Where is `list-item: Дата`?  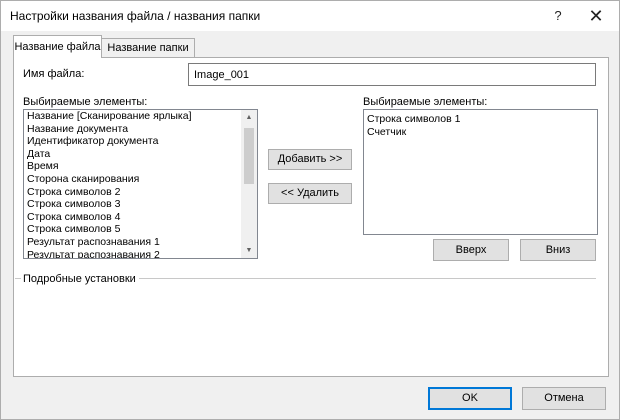 list-item: Дата is located at coordinates (140, 154).